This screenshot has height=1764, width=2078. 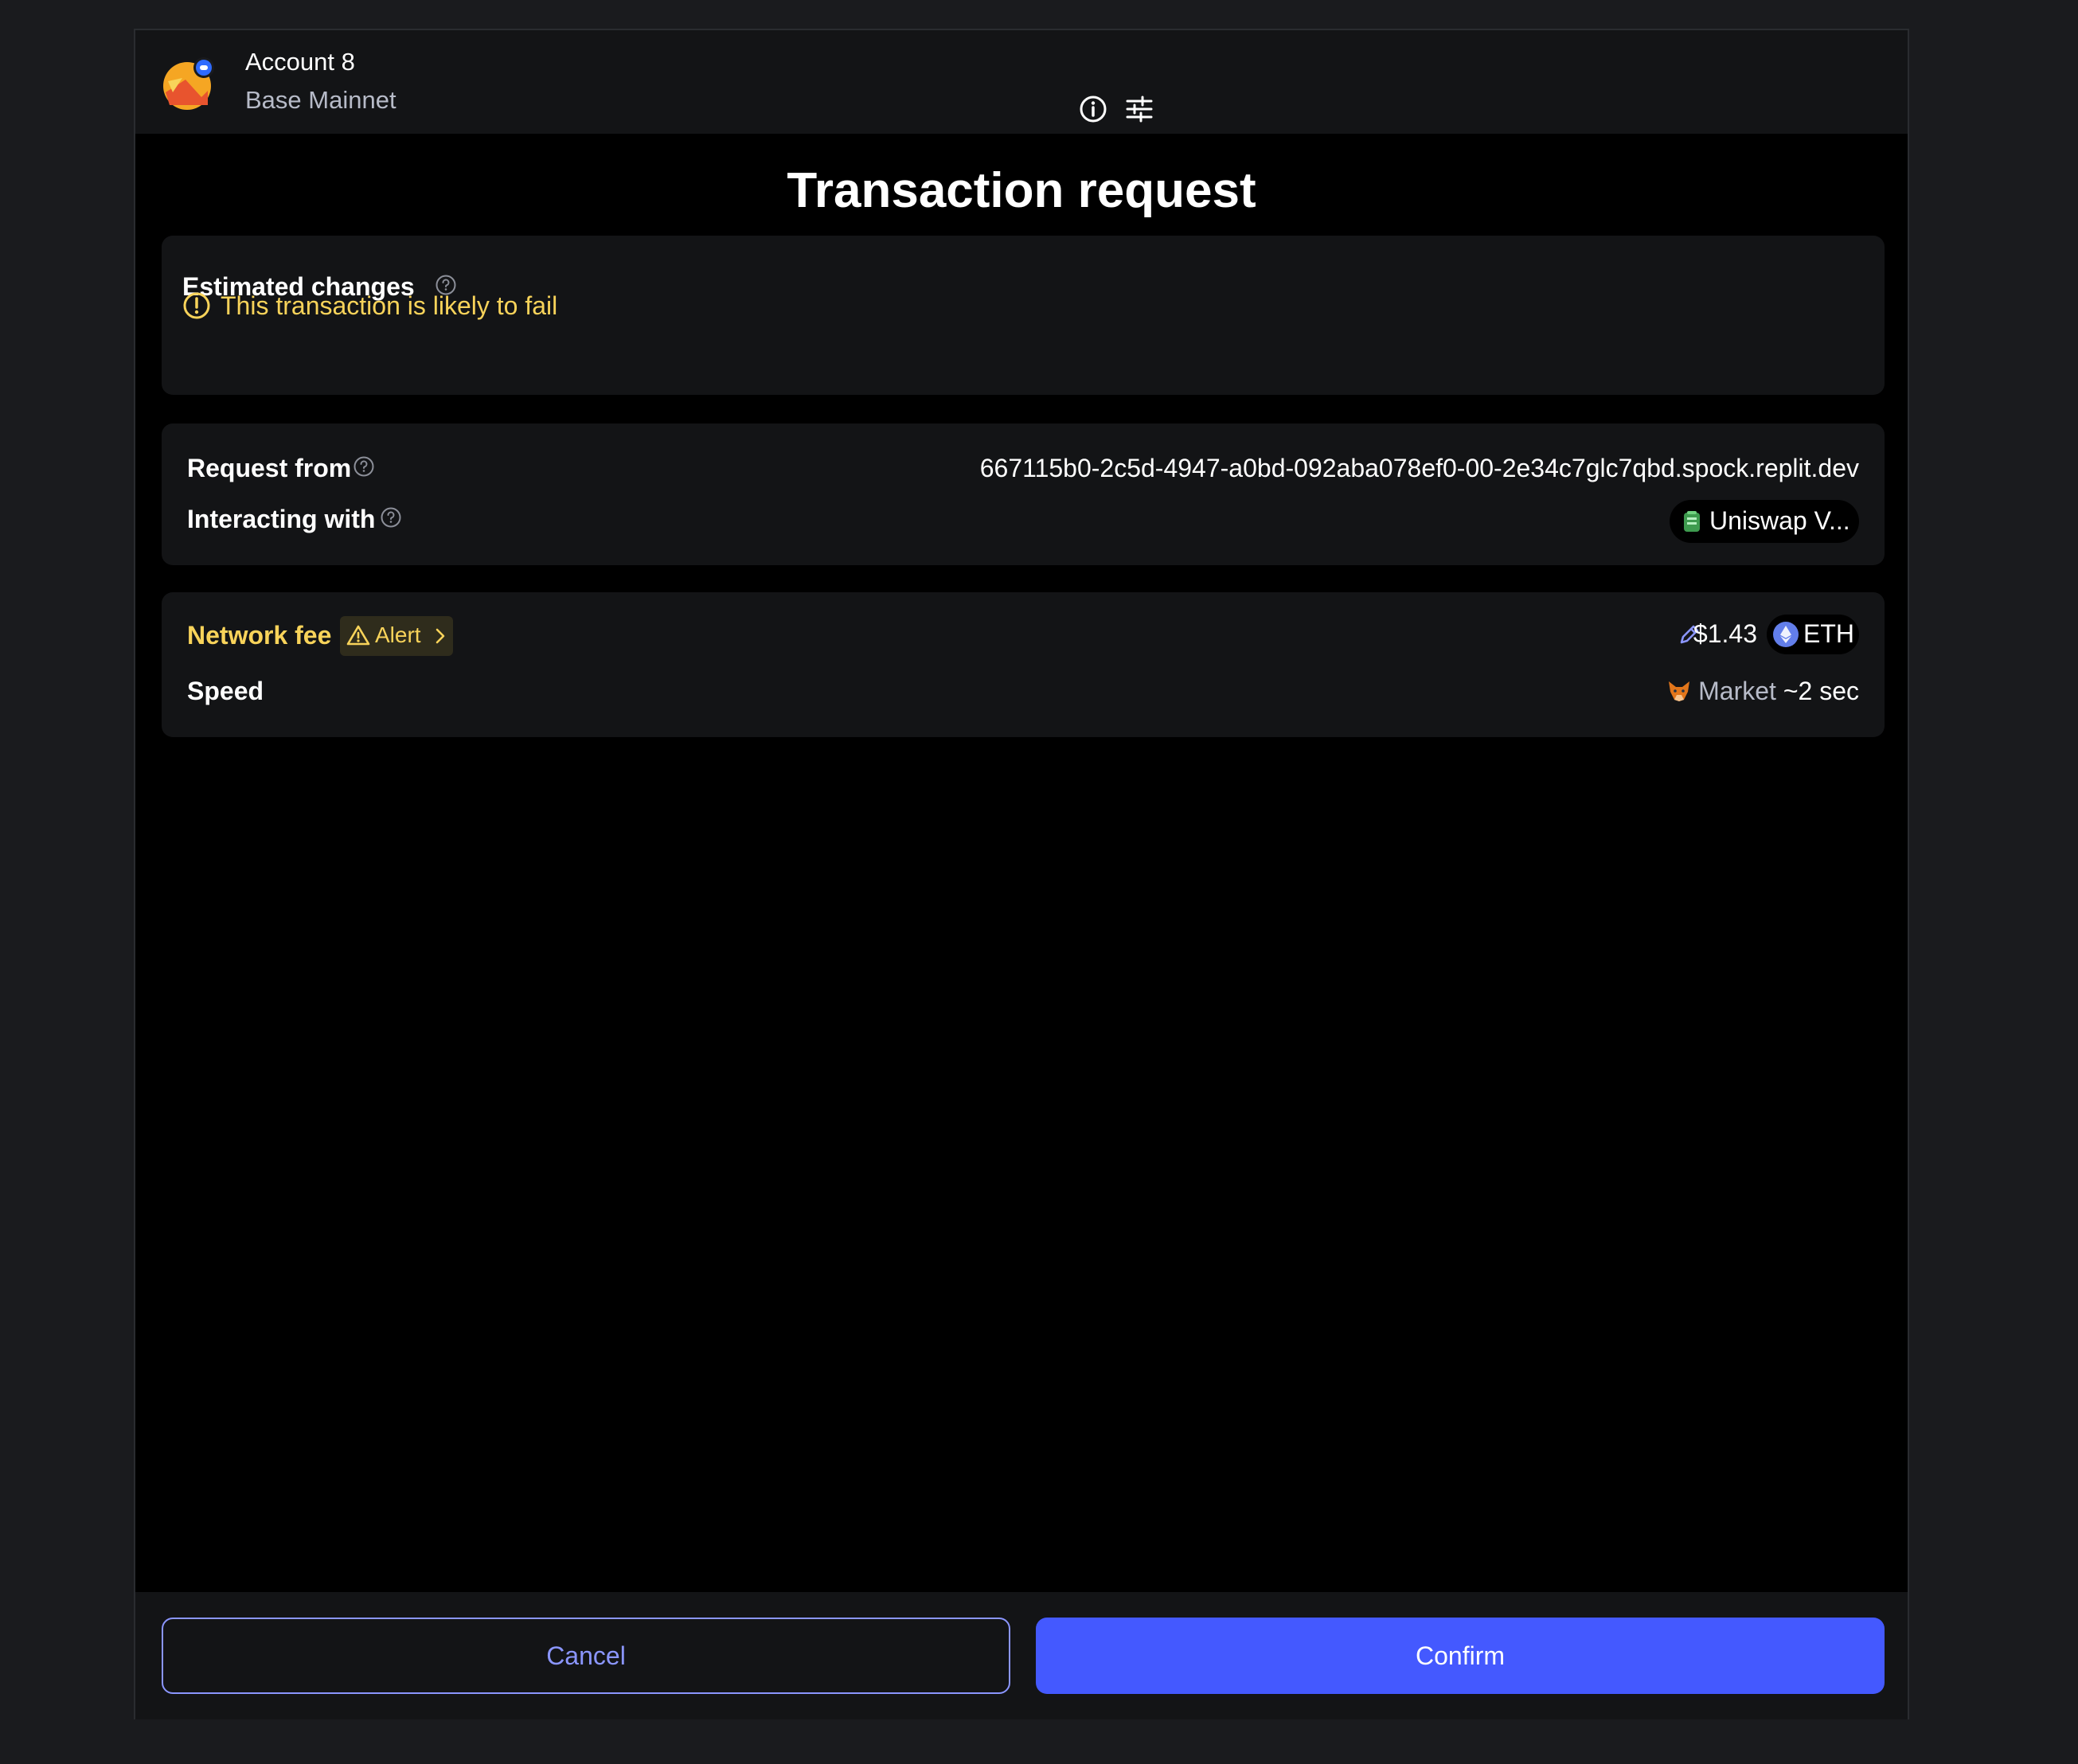 I want to click on footer: Cancel Confirm, so click(x=1021, y=1655).